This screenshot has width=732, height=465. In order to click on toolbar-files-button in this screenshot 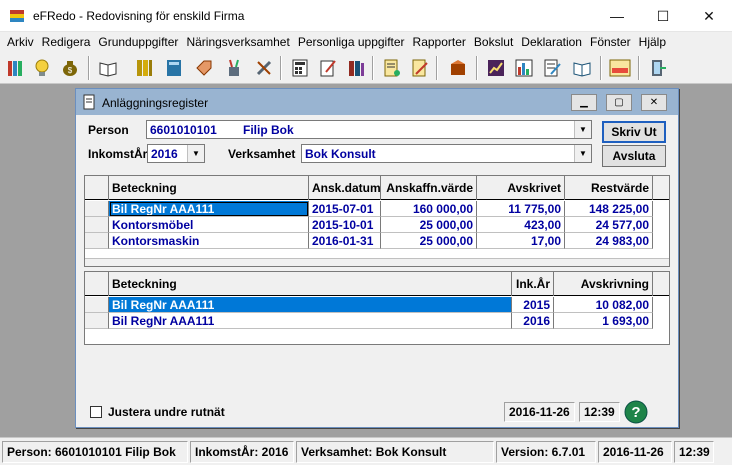, I will do `click(356, 68)`.